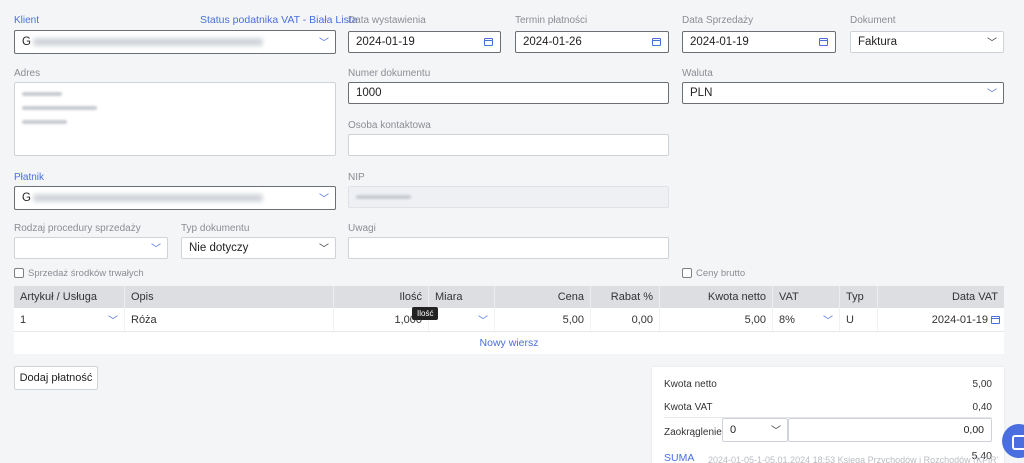 The height and width of the screenshot is (463, 1024). I want to click on osoba-kontaktowa-input, so click(508, 145).